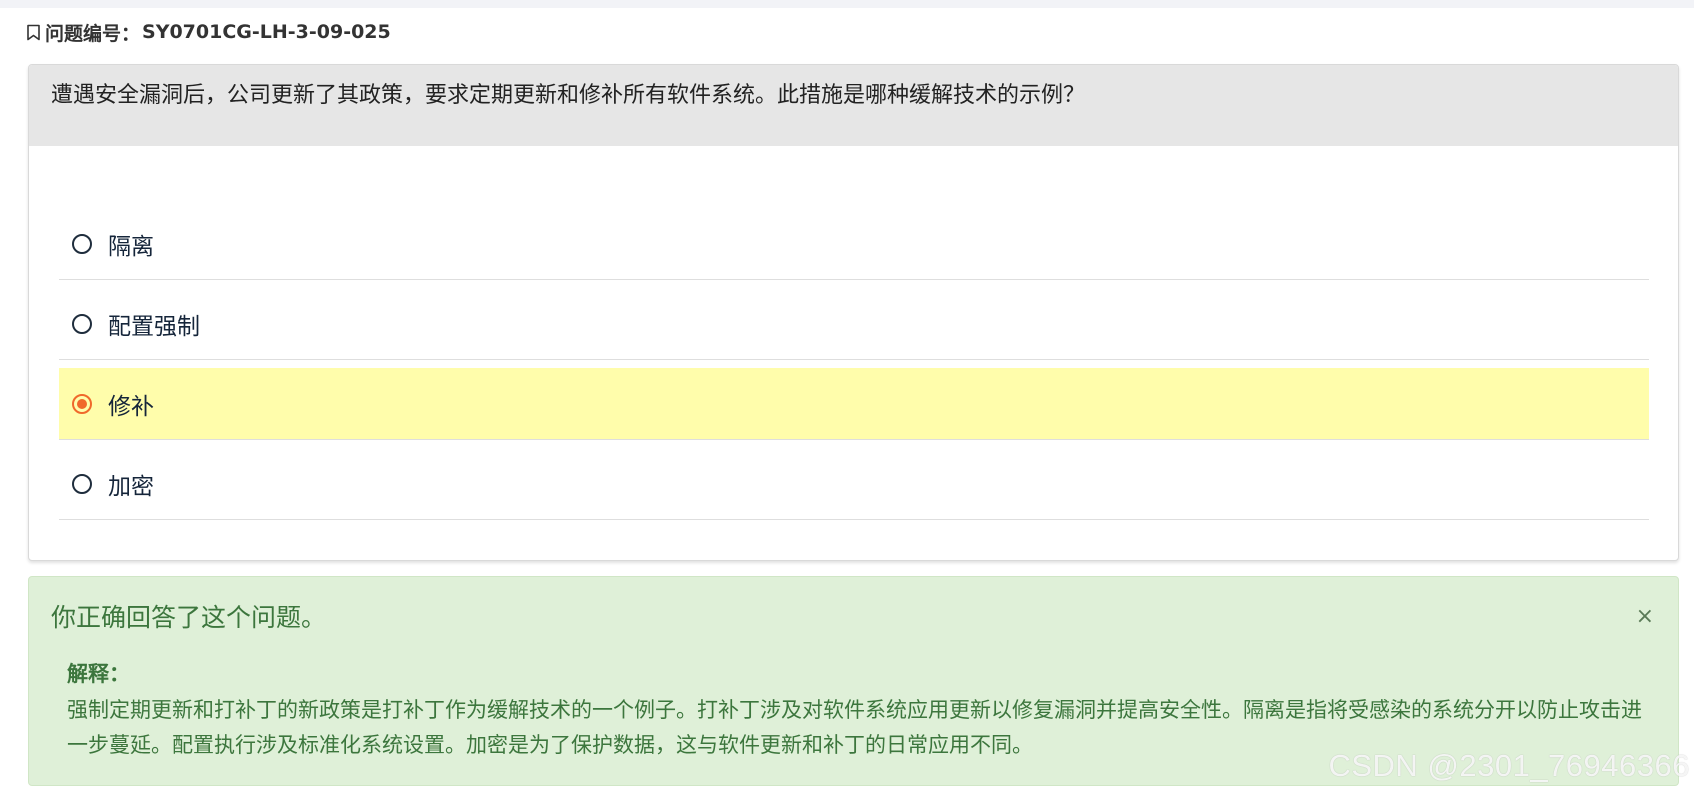 The width and height of the screenshot is (1694, 797). What do you see at coordinates (131, 486) in the screenshot?
I see `answer-option-label: 加密` at bounding box center [131, 486].